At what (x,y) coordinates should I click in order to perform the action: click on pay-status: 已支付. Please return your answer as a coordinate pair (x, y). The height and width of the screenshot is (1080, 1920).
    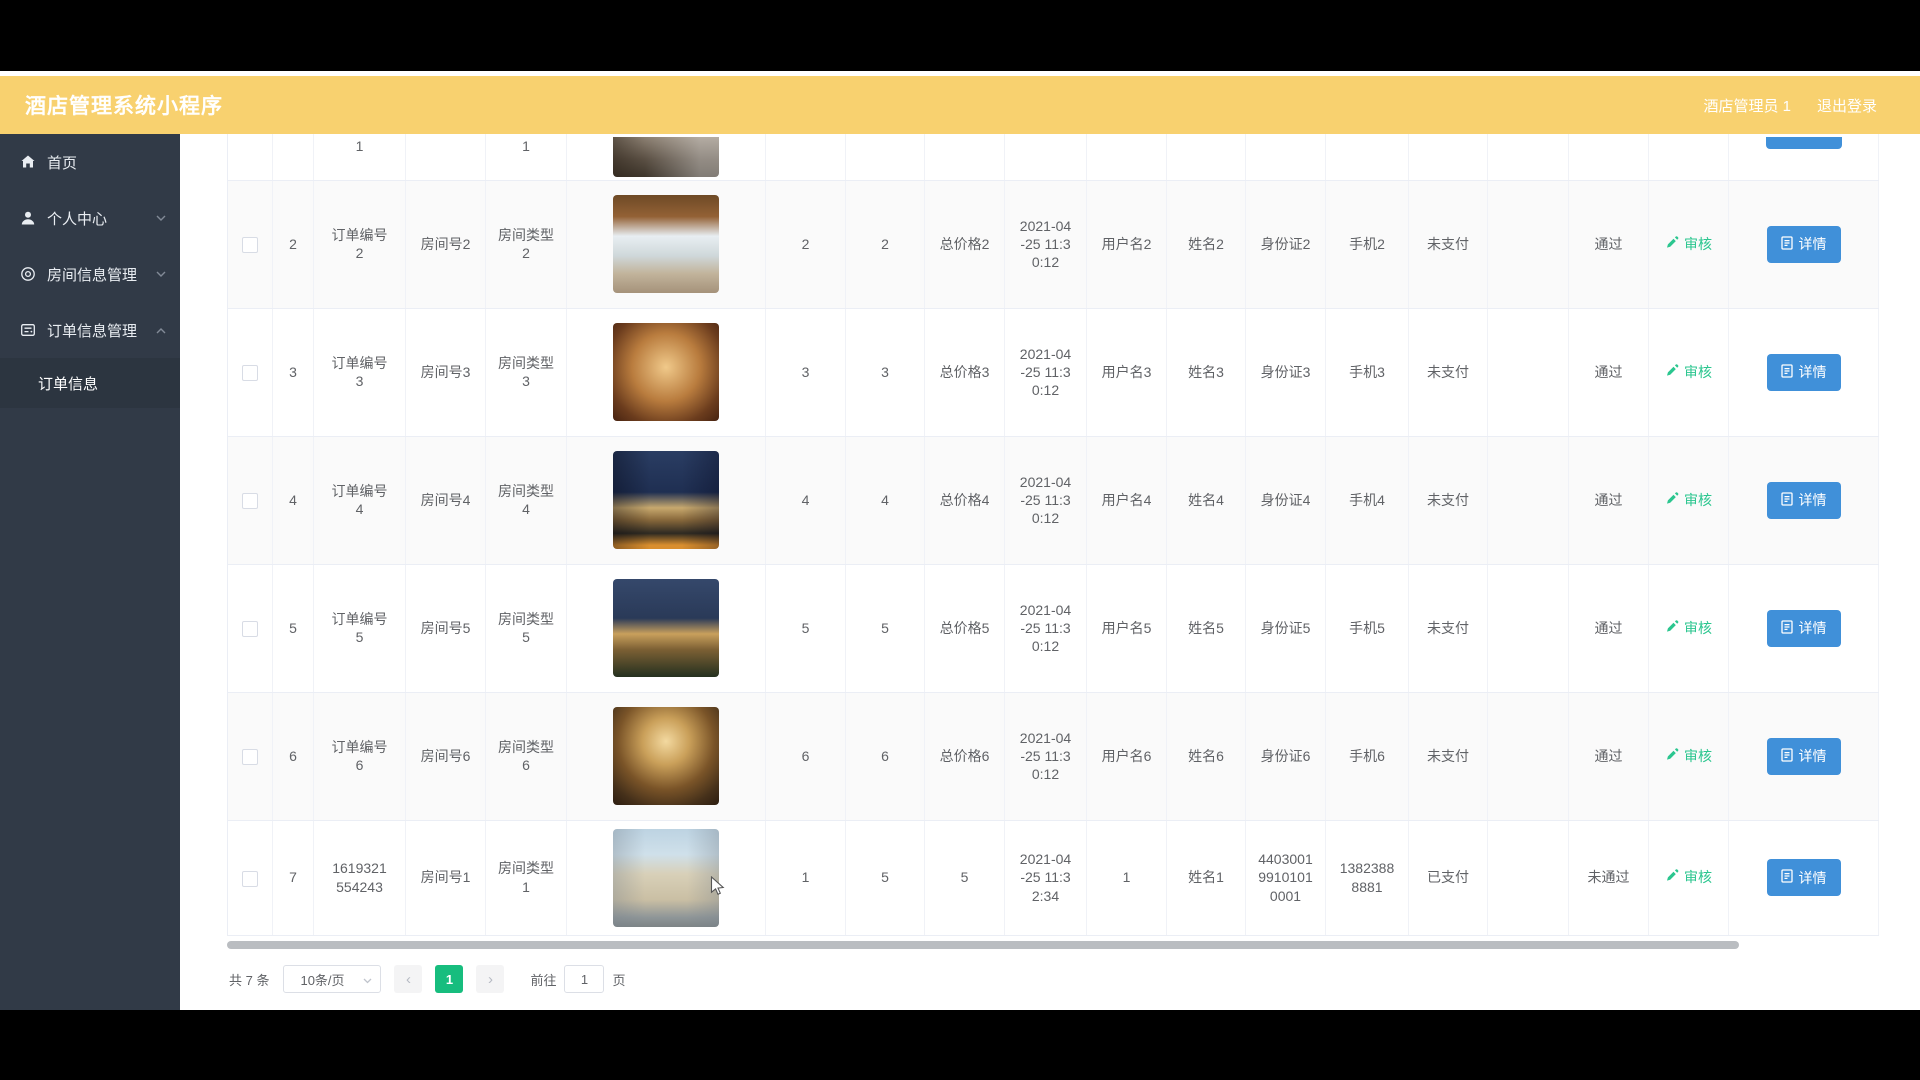
    Looking at the image, I should click on (1448, 878).